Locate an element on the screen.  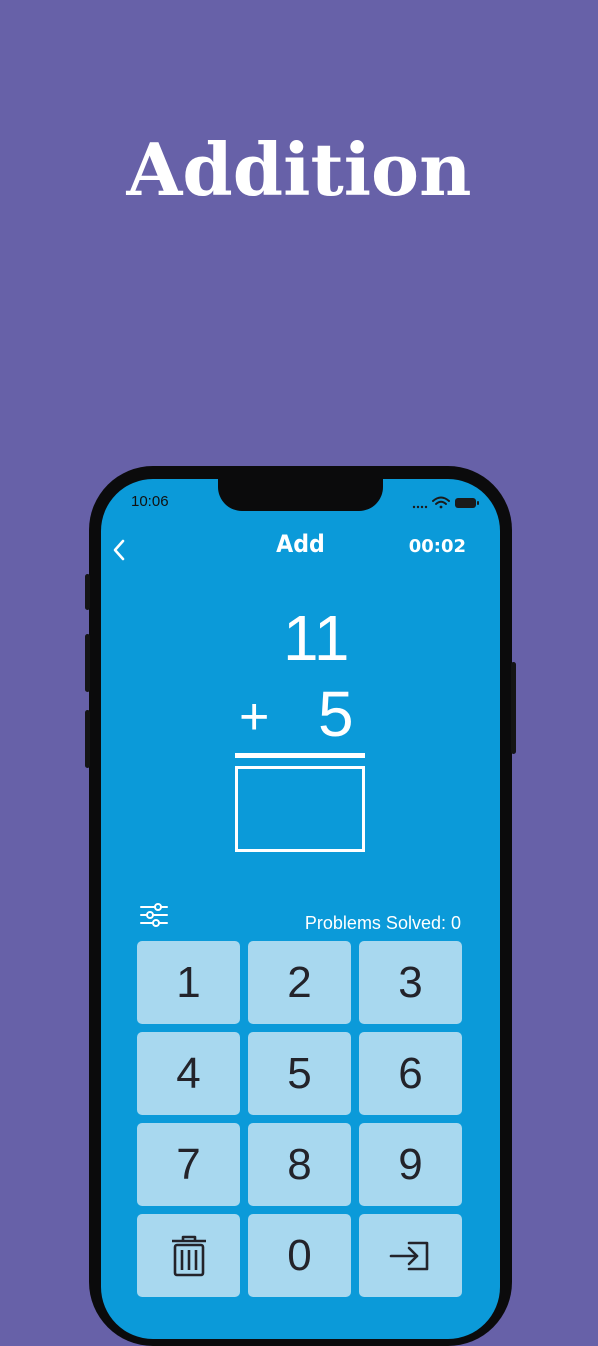
power-button is located at coordinates (513, 708).